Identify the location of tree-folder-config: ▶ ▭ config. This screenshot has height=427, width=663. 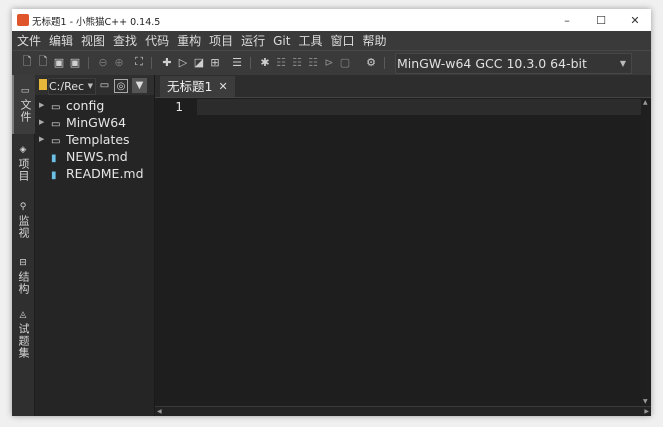
(94, 105).